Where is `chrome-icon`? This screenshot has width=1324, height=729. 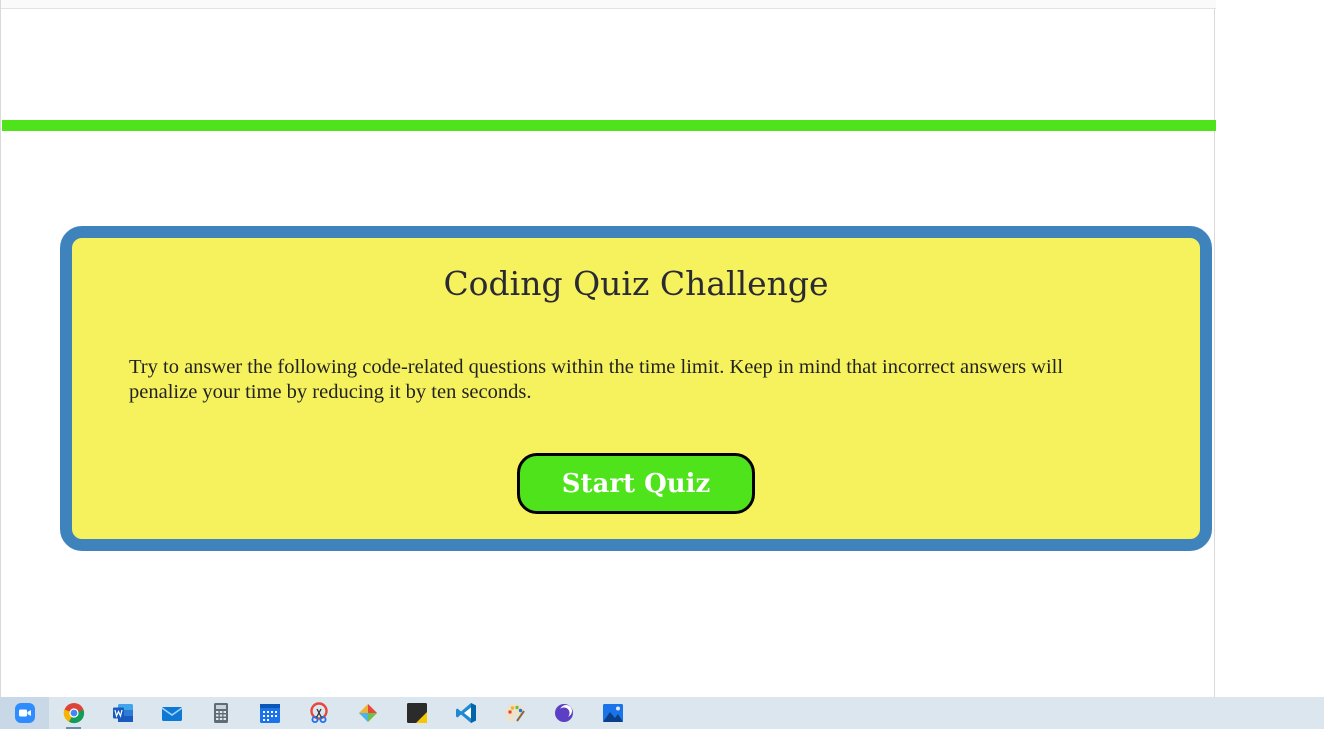 chrome-icon is located at coordinates (73, 713).